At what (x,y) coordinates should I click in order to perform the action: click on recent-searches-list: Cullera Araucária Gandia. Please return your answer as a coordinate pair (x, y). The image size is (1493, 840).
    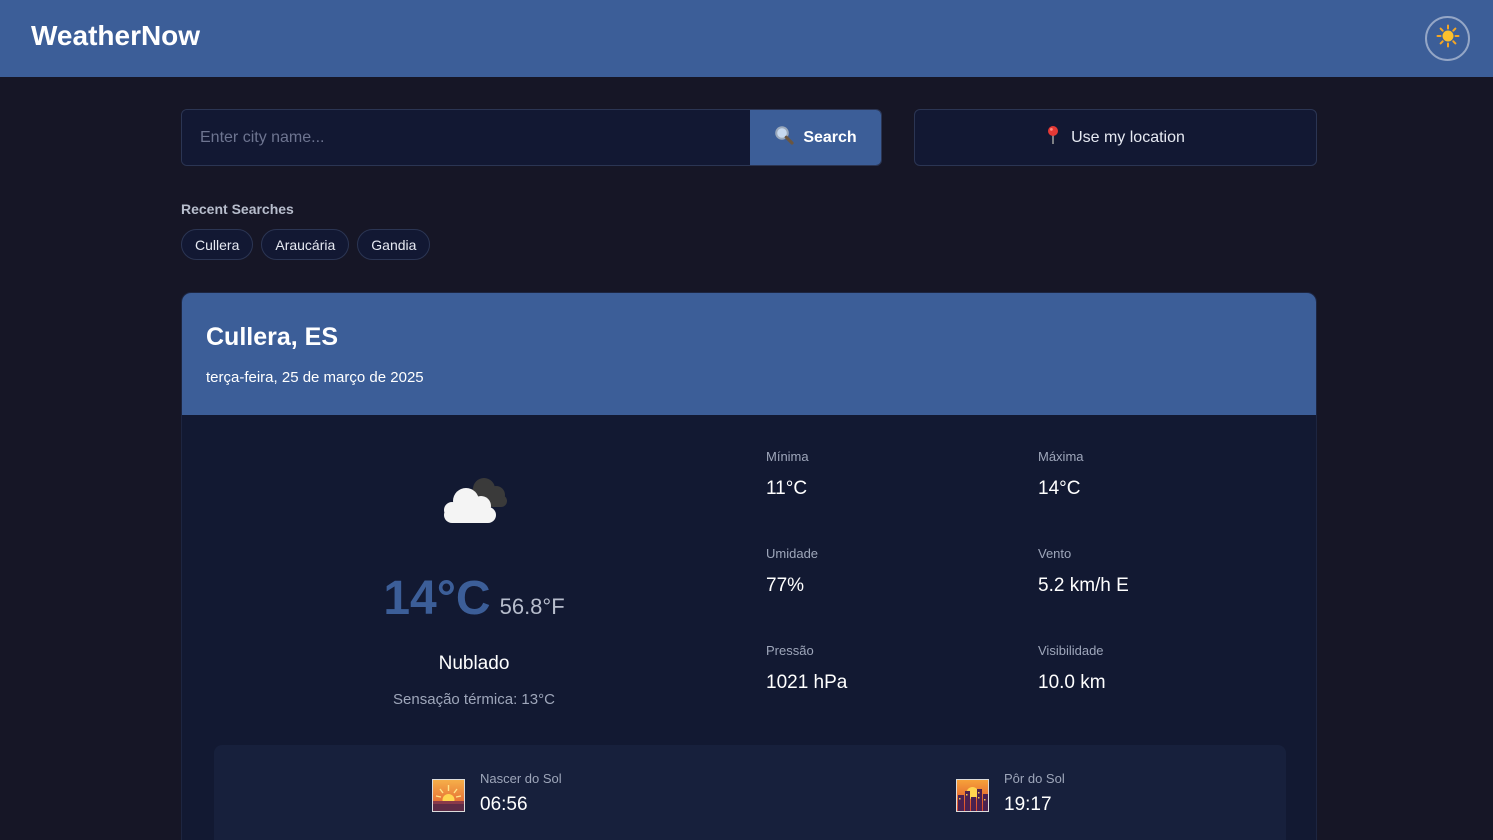
    Looking at the image, I should click on (306, 244).